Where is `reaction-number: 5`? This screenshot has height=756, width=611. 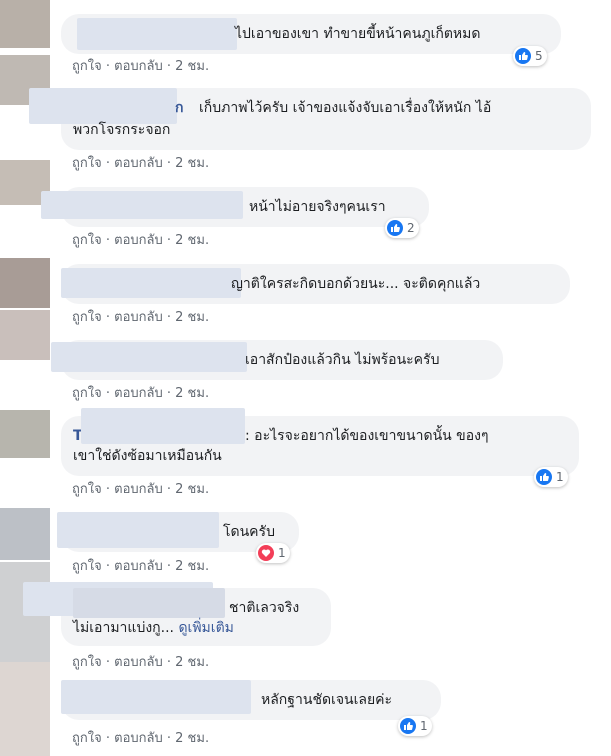
reaction-number: 5 is located at coordinates (539, 56).